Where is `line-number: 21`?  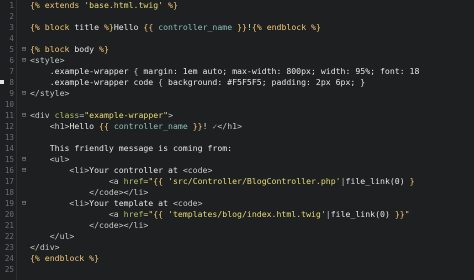
line-number: 21 is located at coordinates (9, 225).